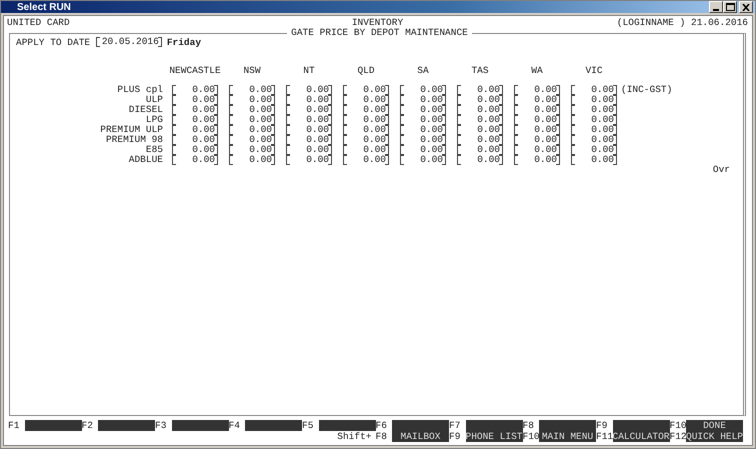 The height and width of the screenshot is (449, 756). I want to click on product-label: PREMIUM 98, so click(134, 140).